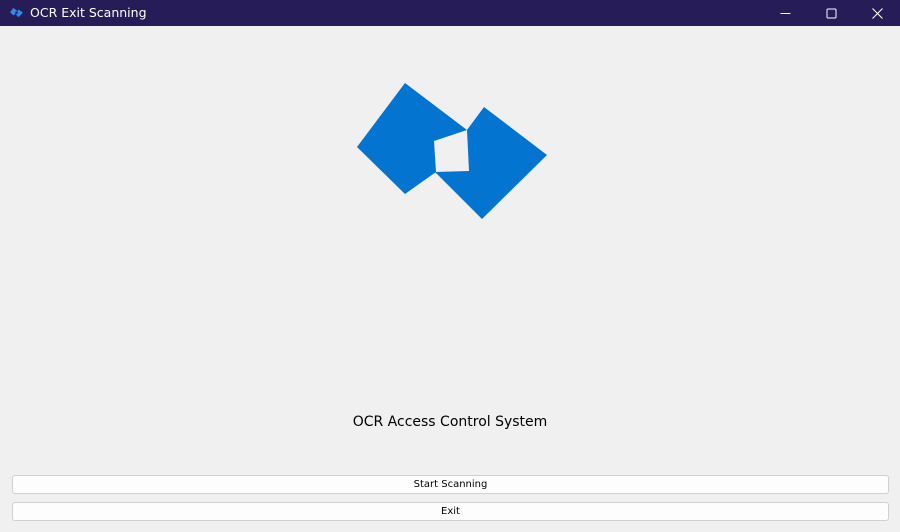  What do you see at coordinates (450, 13) in the screenshot?
I see `title-bar: OCR Exit Scanning` at bounding box center [450, 13].